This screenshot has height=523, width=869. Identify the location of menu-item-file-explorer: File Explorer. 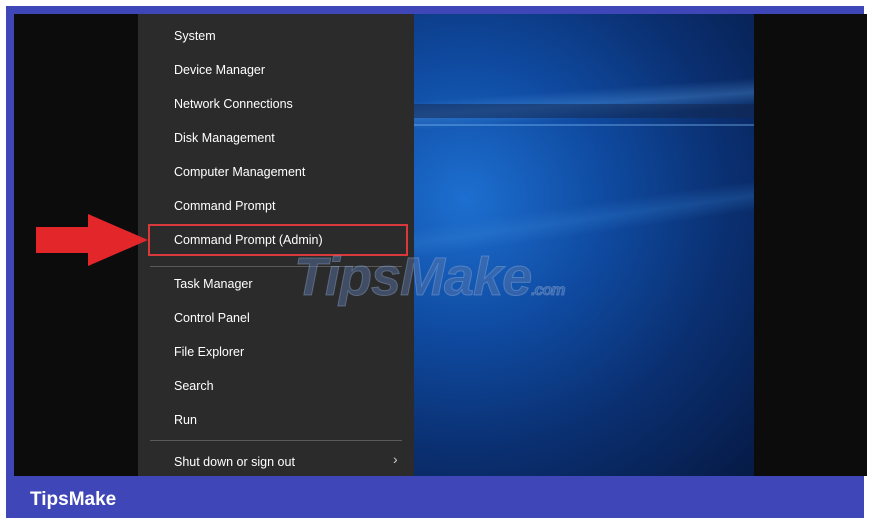
(209, 352).